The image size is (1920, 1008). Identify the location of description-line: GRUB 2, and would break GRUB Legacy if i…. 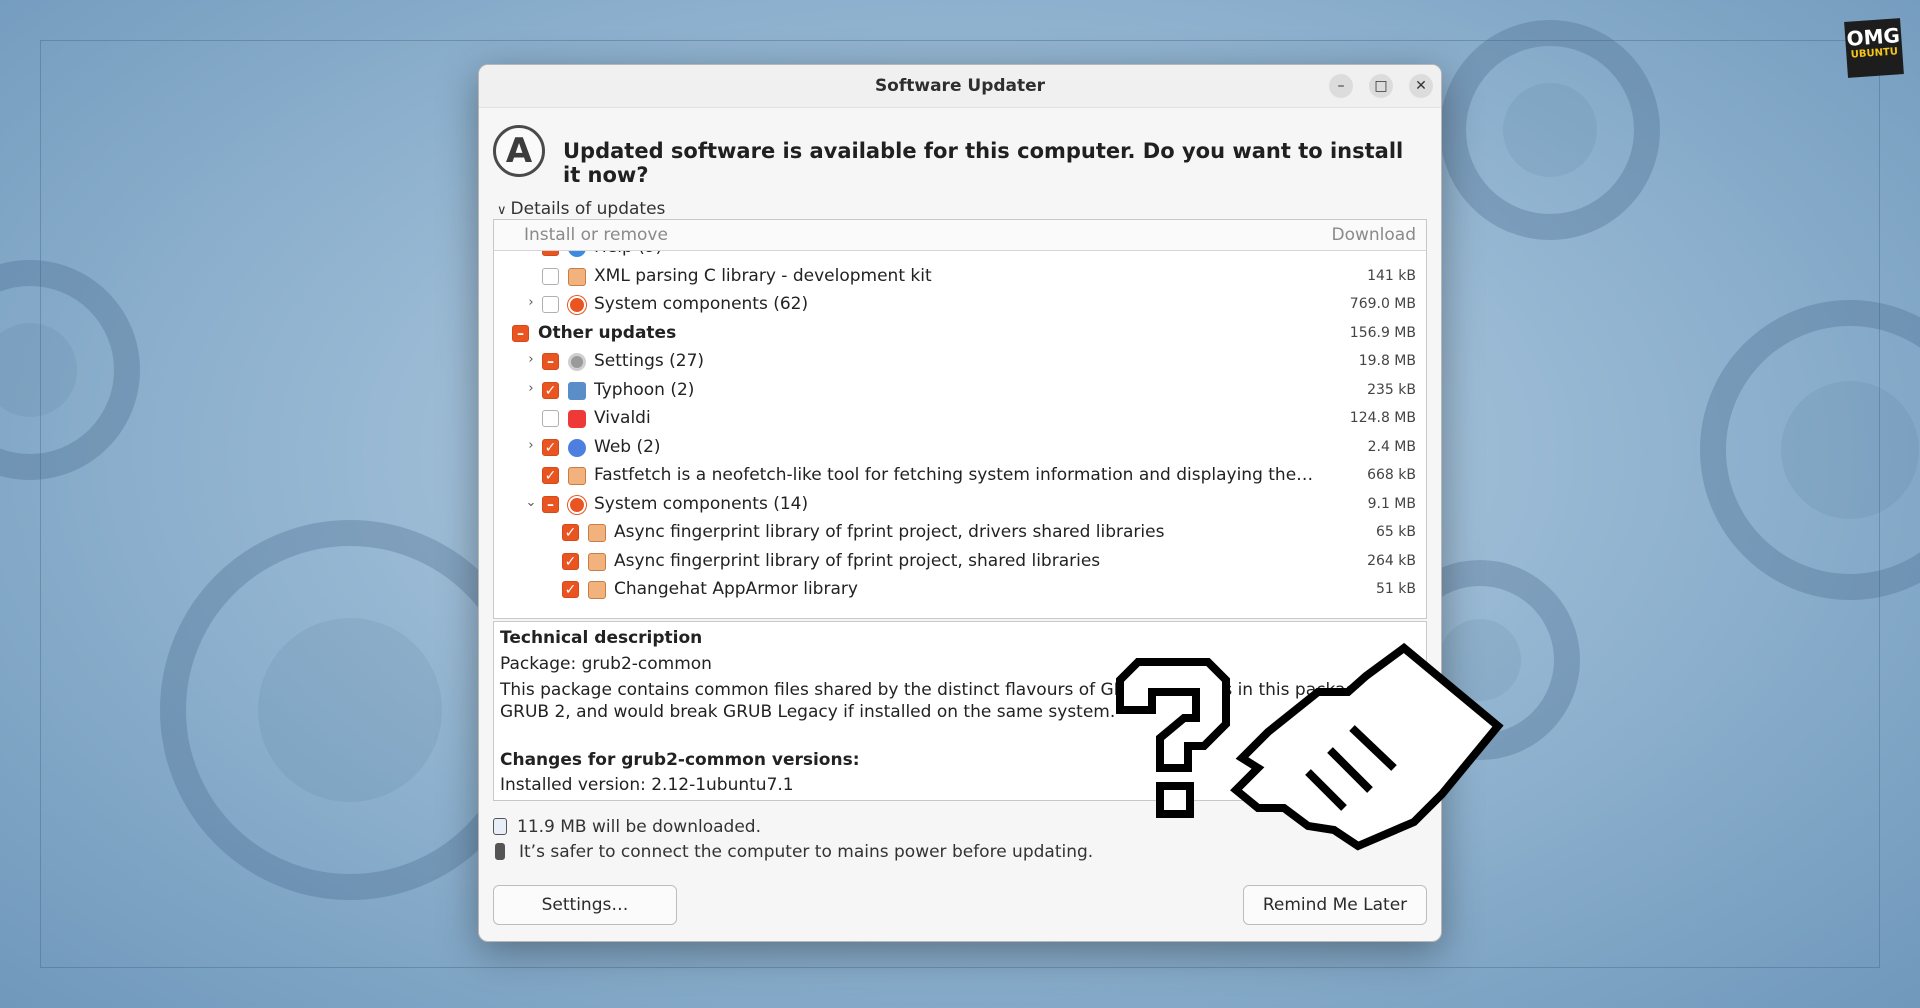
(808, 712).